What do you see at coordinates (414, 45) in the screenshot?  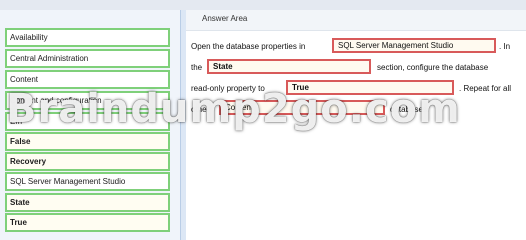 I see `drop-target-1: SQL Server Management Studio` at bounding box center [414, 45].